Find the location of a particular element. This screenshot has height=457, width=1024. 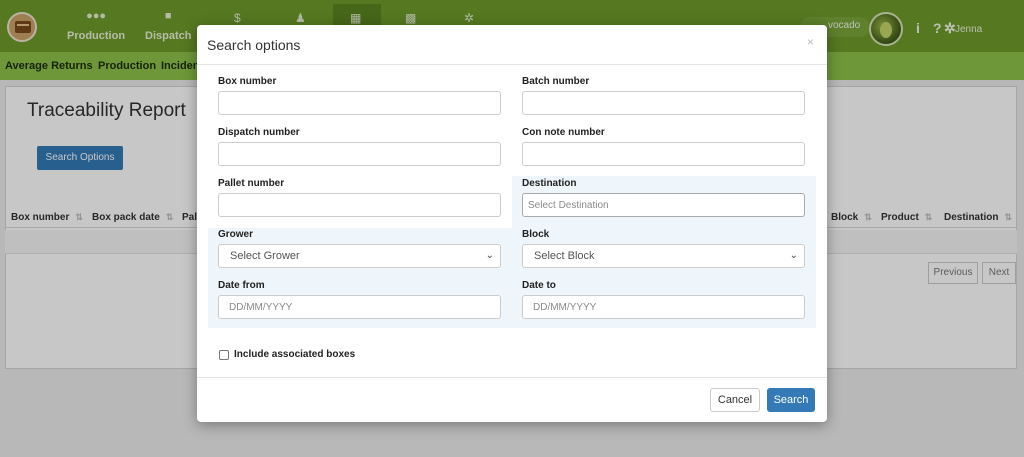

box-number-label: Box number is located at coordinates (247, 81).